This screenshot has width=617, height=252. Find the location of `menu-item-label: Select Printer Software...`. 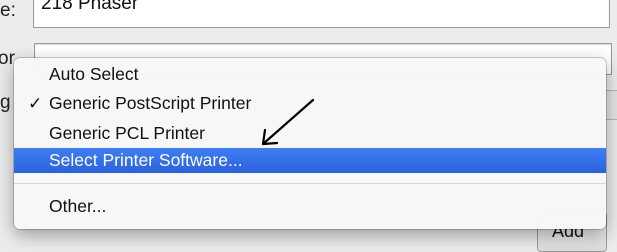

menu-item-label: Select Printer Software... is located at coordinates (146, 160).